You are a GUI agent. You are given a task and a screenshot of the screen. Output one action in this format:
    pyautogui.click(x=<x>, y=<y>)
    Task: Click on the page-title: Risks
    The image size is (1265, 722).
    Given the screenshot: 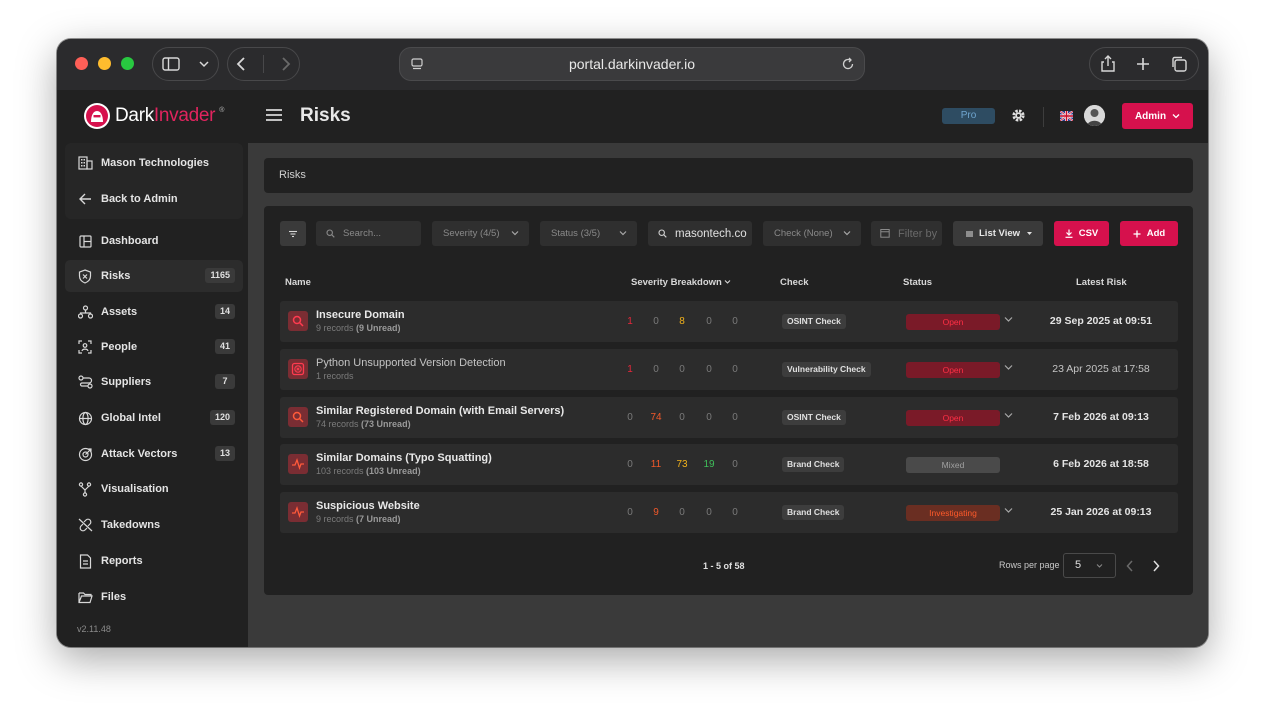 What is the action you would take?
    pyautogui.click(x=325, y=115)
    